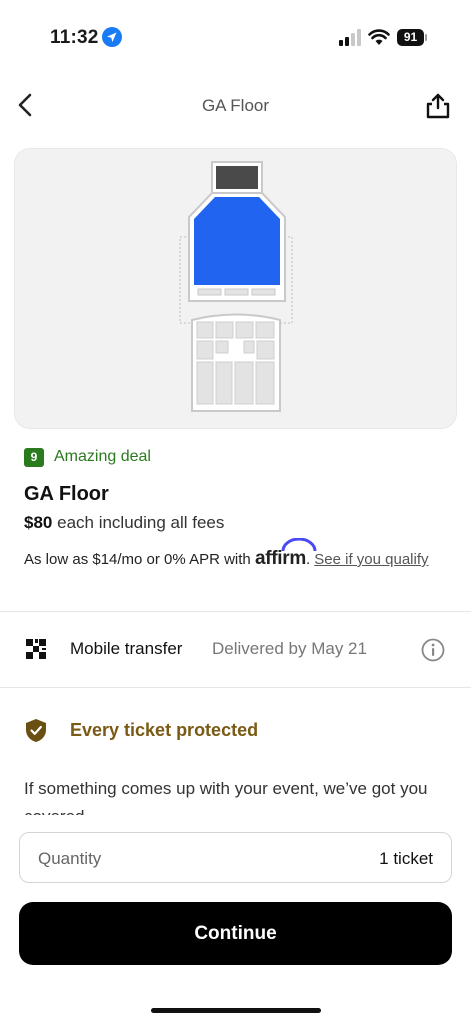 The image size is (471, 1024). What do you see at coordinates (70, 858) in the screenshot?
I see `quantity-label: Quantity` at bounding box center [70, 858].